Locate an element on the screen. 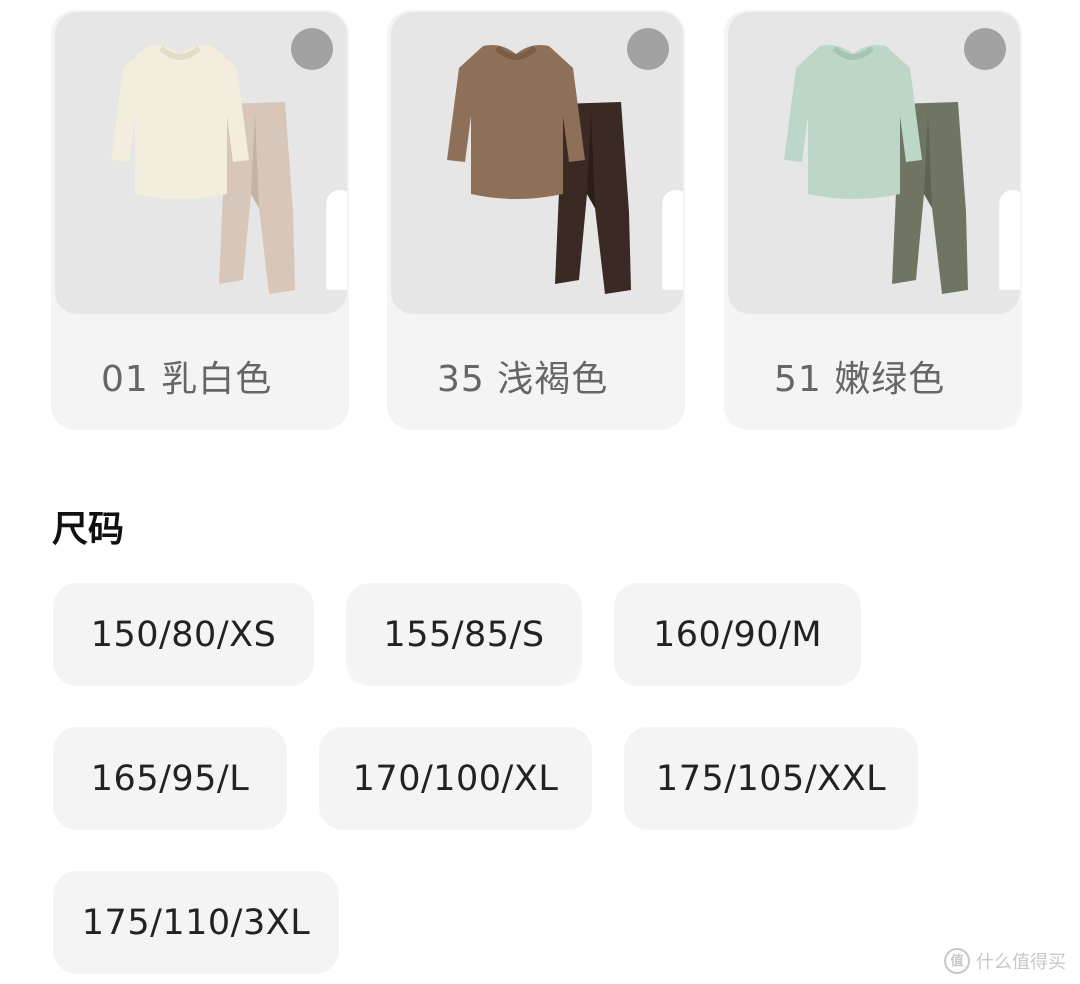 This screenshot has width=1080, height=984. color-option-card: 35 浅褐色 is located at coordinates (536, 220).